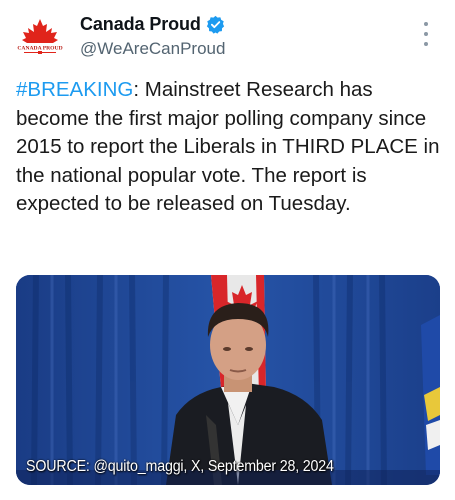  Describe the element at coordinates (140, 24) in the screenshot. I see `author-display-name: Canada Proud` at that location.